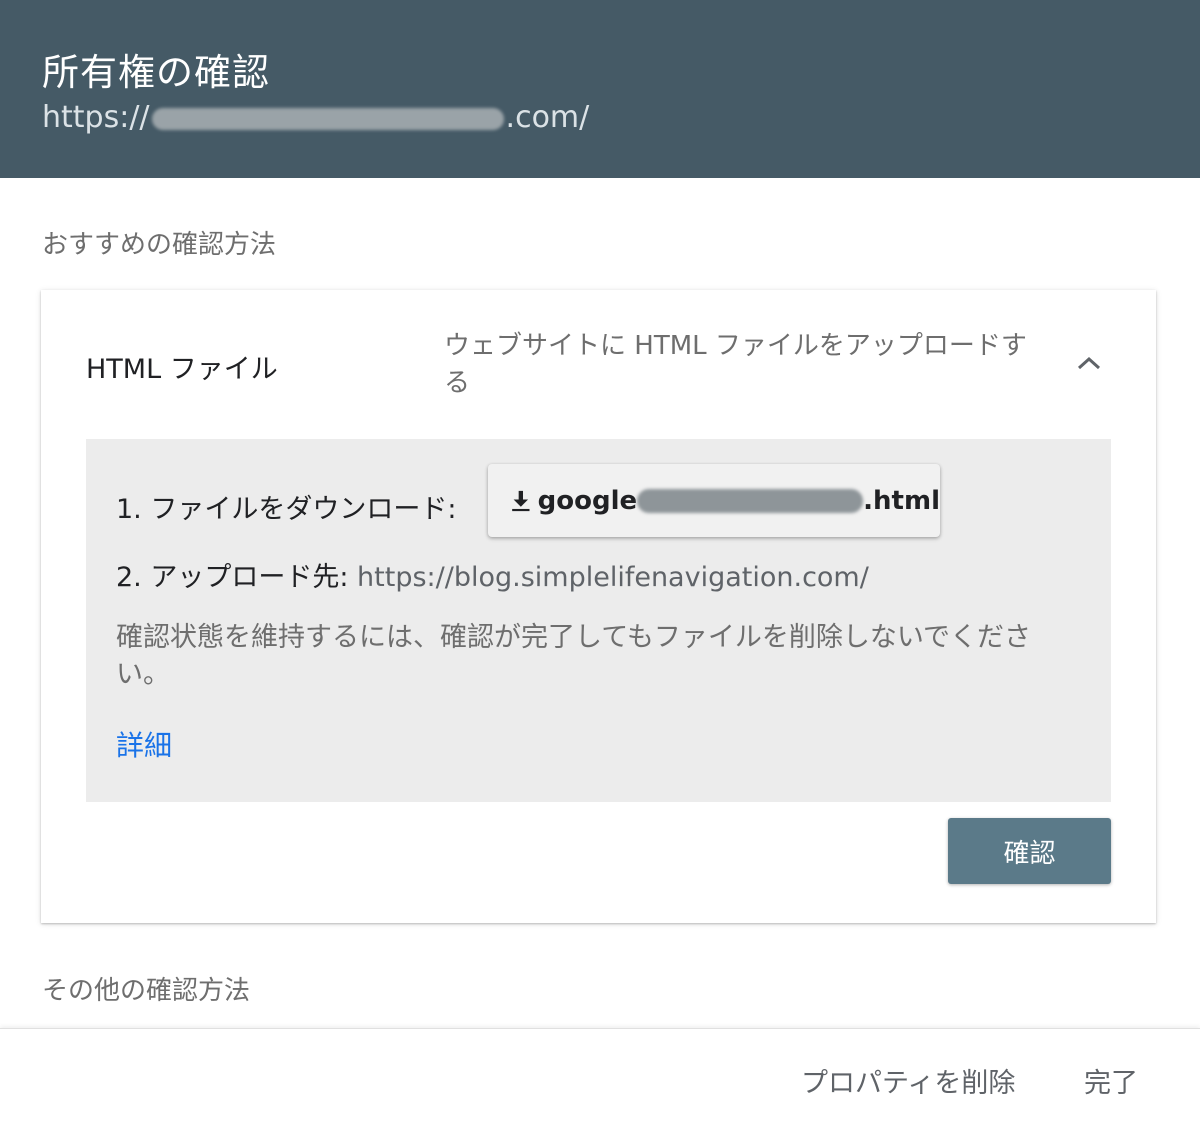 Image resolution: width=1200 pixels, height=1124 pixels. What do you see at coordinates (547, 117) in the screenshot?
I see `property-url-suffix: .com/` at bounding box center [547, 117].